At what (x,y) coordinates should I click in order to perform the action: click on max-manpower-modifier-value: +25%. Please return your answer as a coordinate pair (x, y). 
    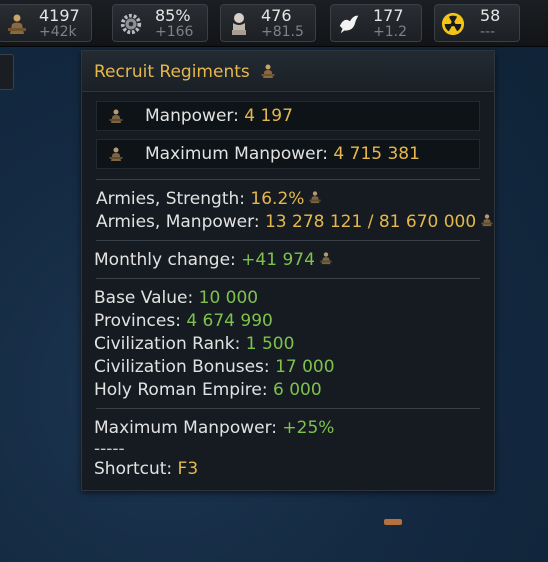
    Looking at the image, I should click on (308, 428).